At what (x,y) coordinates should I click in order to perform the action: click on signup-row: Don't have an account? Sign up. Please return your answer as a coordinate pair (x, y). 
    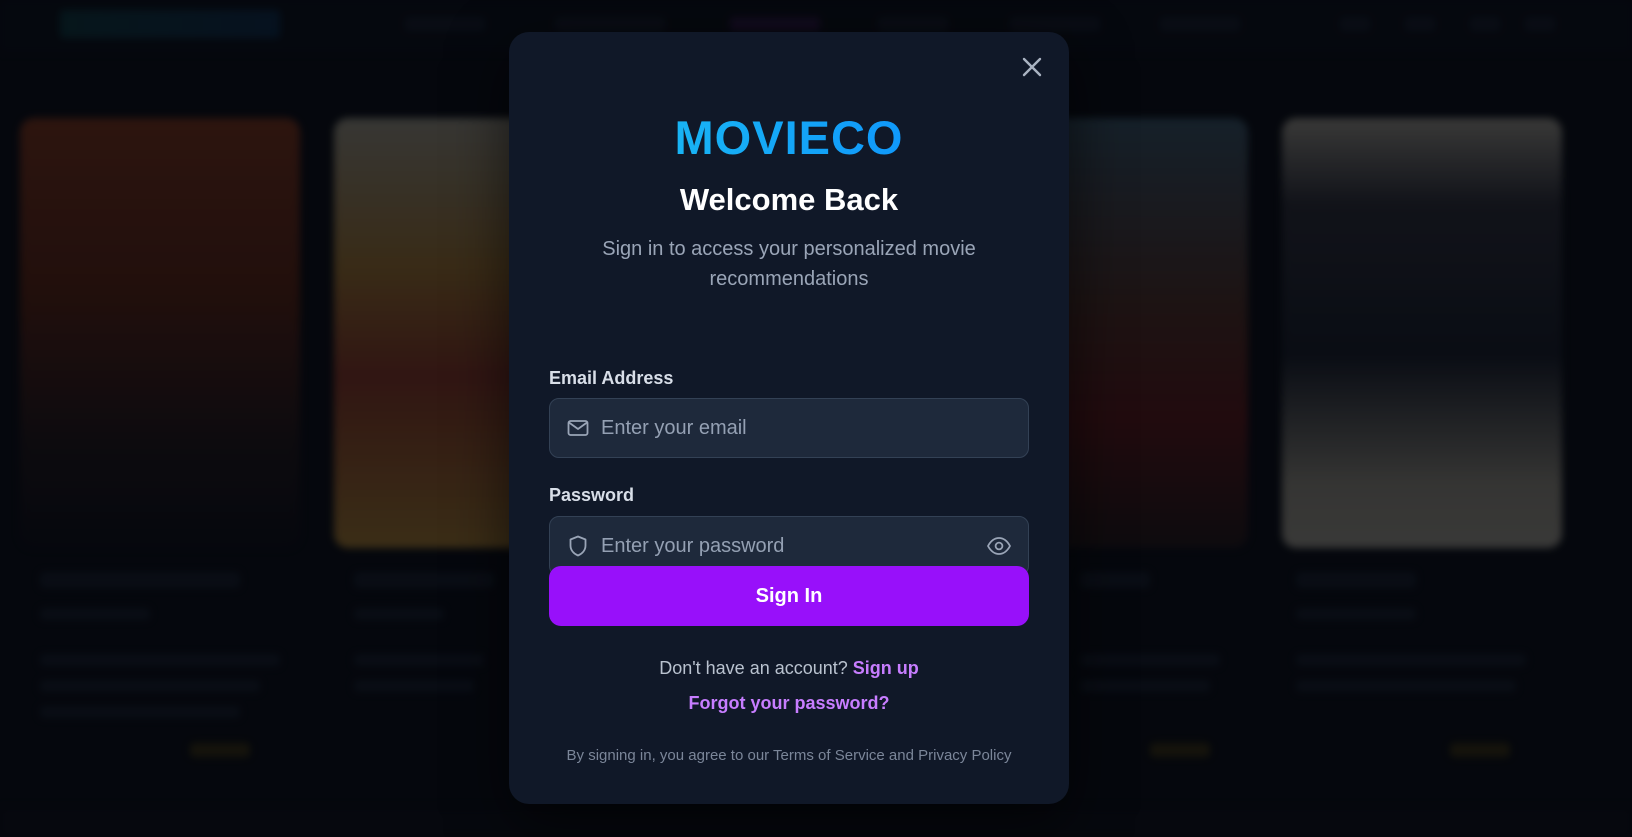
    Looking at the image, I should click on (789, 668).